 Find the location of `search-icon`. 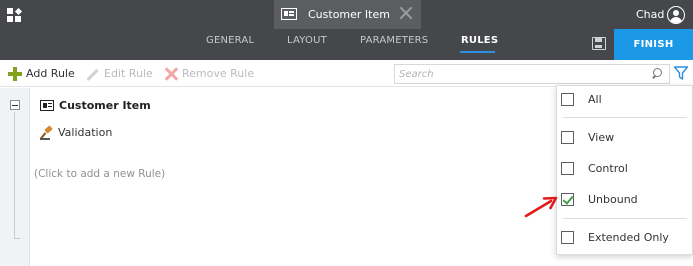

search-icon is located at coordinates (657, 74).